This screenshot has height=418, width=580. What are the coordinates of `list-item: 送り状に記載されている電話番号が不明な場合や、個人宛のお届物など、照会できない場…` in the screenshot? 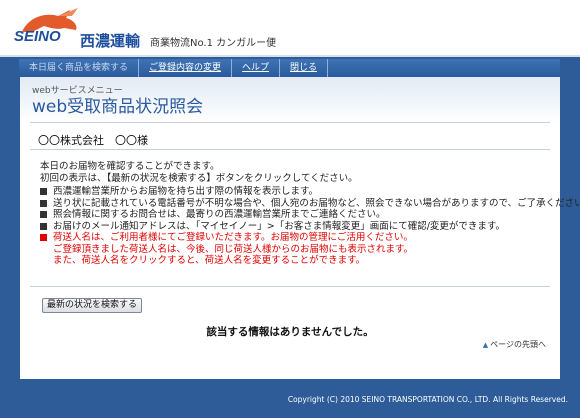 It's located at (310, 204).